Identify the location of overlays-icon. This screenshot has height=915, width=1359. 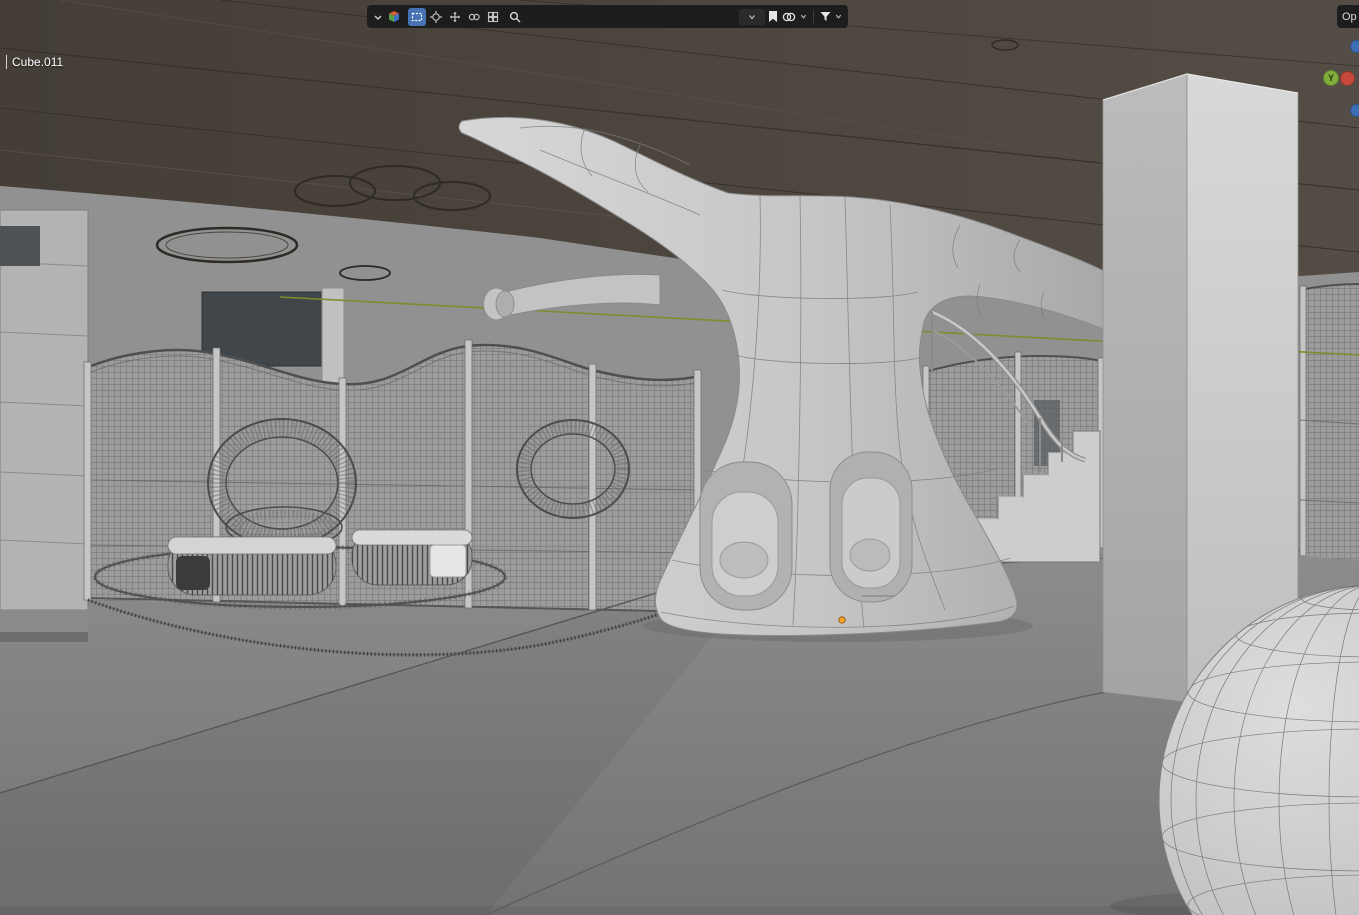
(789, 17).